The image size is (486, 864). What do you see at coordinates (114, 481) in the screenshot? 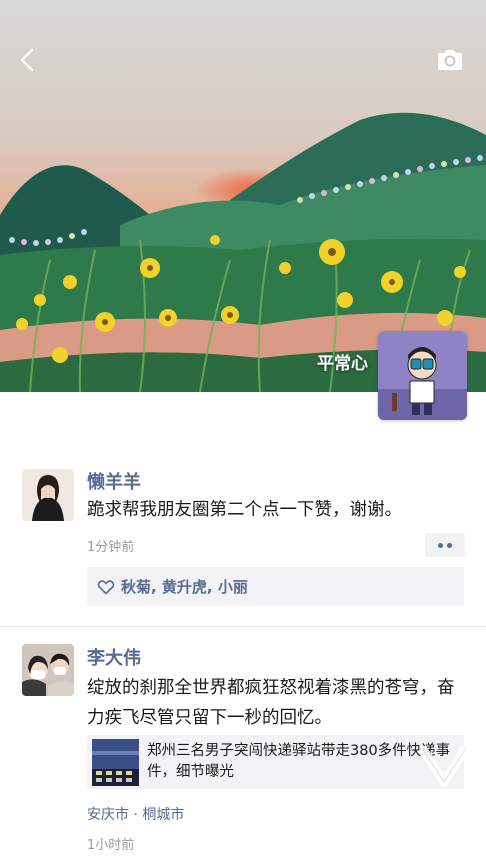
I see `post-author: 懒羊羊` at bounding box center [114, 481].